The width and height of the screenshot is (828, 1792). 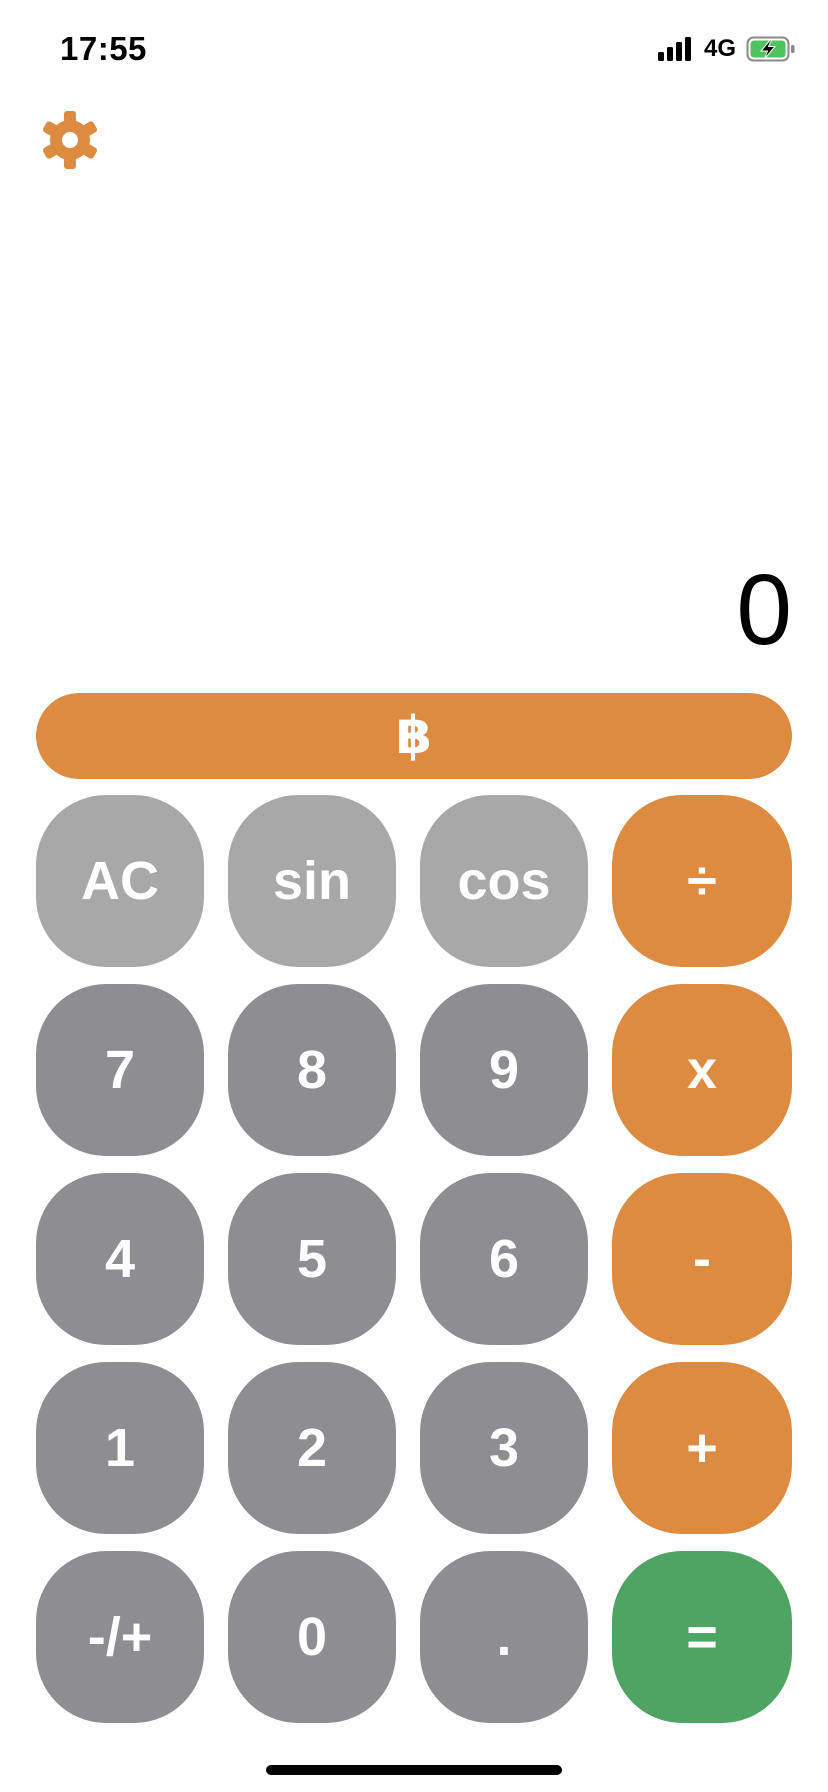 What do you see at coordinates (103, 48) in the screenshot?
I see `status-time: 17:55` at bounding box center [103, 48].